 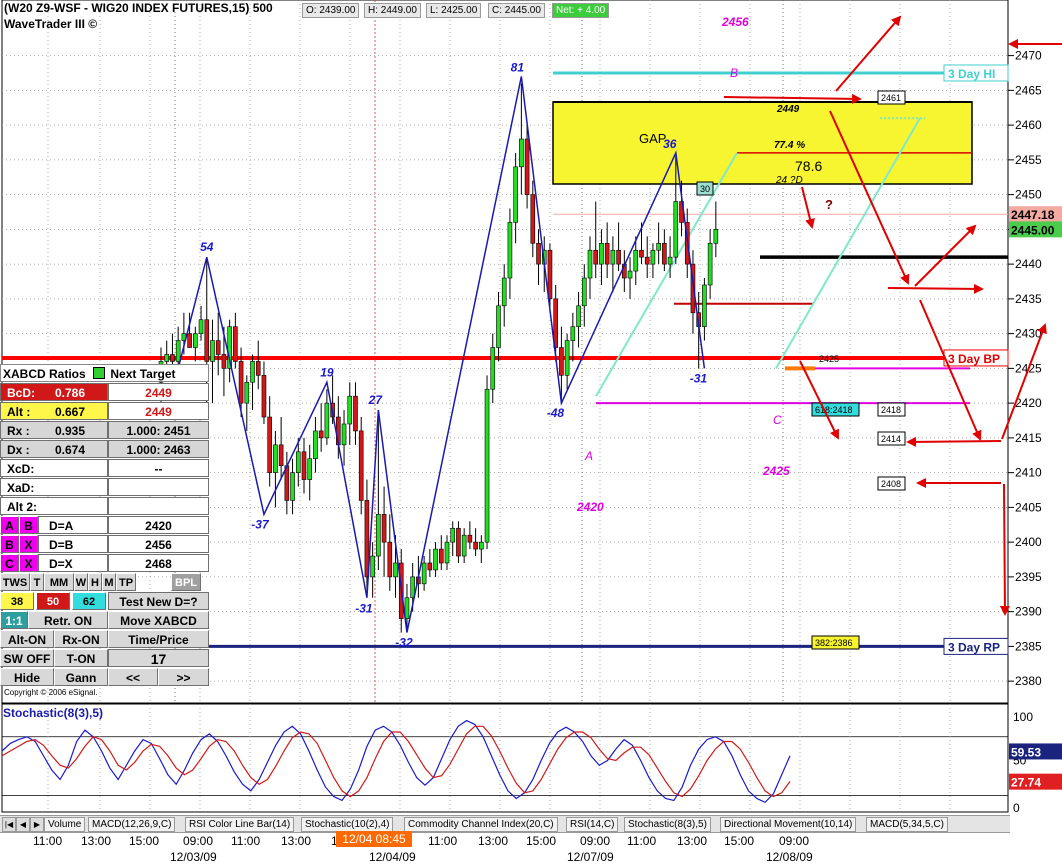 What do you see at coordinates (126, 582) in the screenshot?
I see `tool-button-tp: TP` at bounding box center [126, 582].